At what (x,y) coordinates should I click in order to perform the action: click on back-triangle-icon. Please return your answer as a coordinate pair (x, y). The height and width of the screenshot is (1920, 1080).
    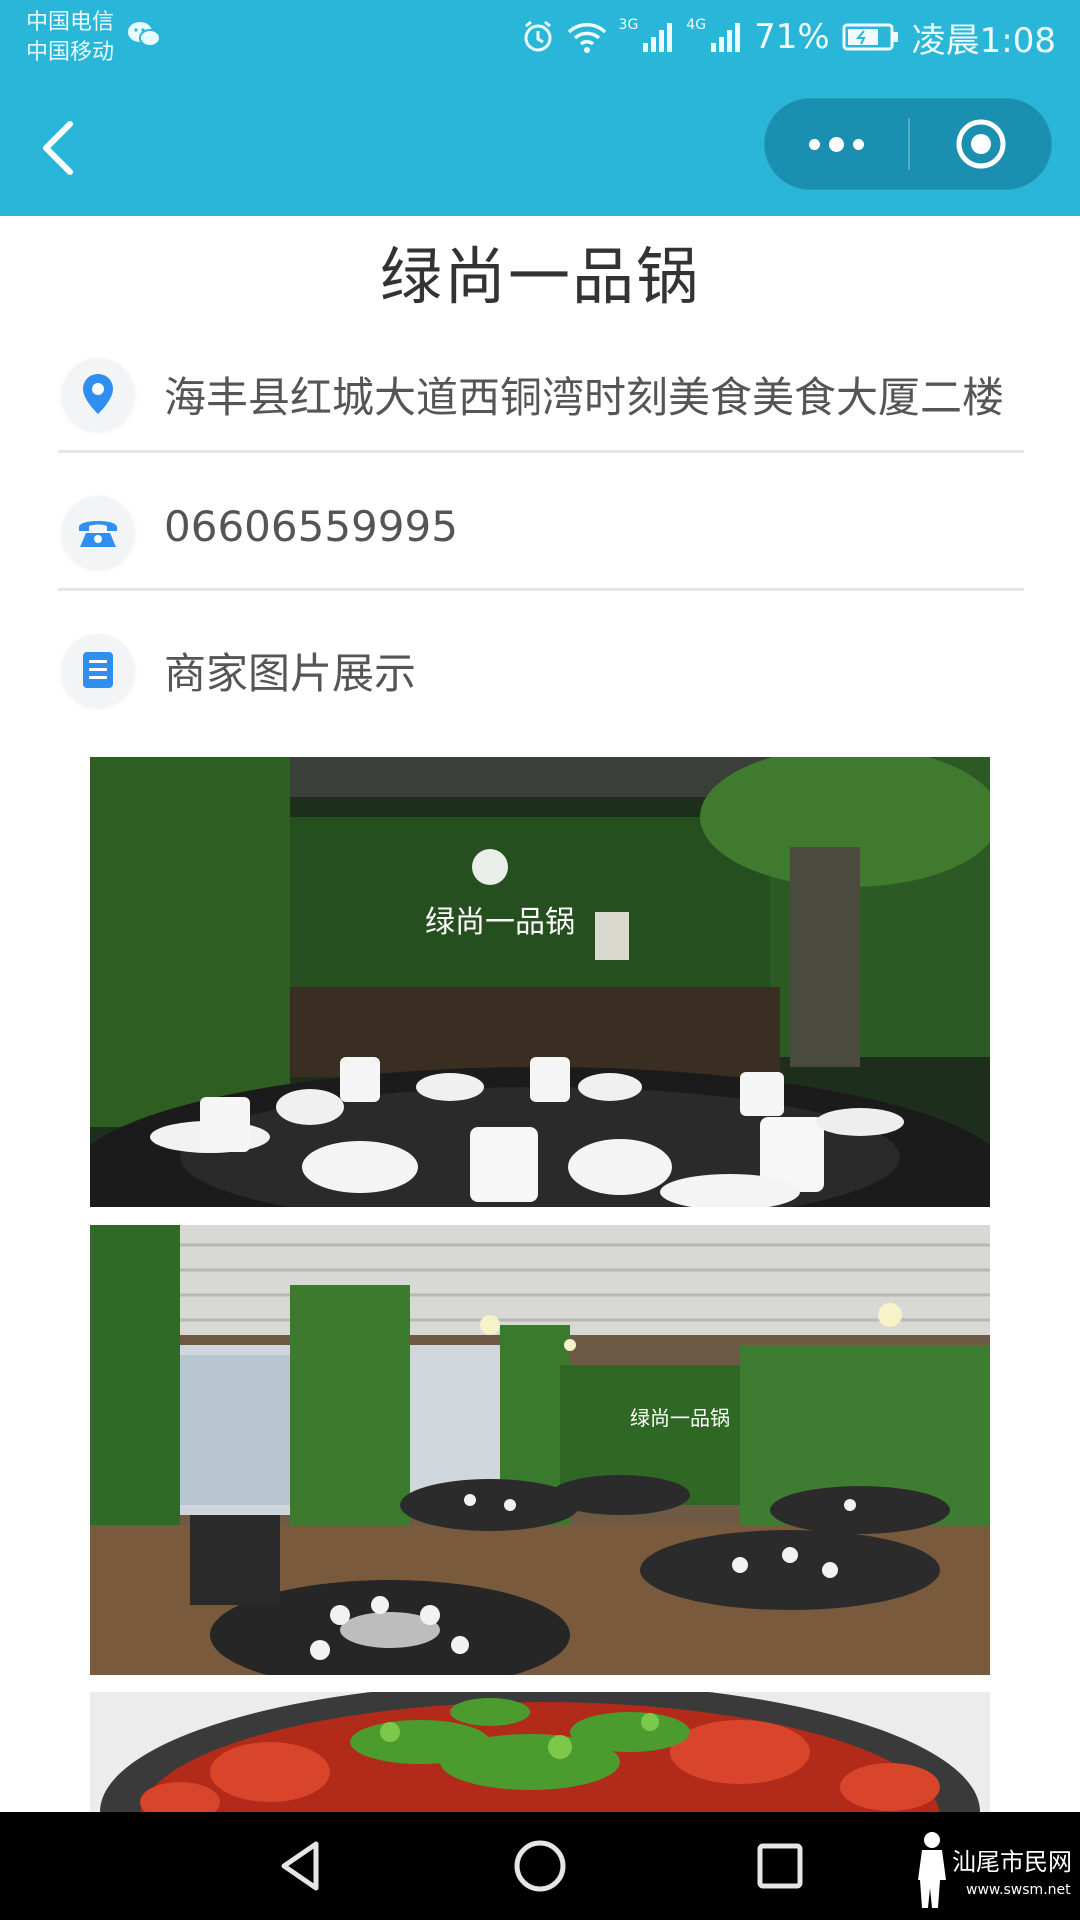
    Looking at the image, I should click on (300, 1868).